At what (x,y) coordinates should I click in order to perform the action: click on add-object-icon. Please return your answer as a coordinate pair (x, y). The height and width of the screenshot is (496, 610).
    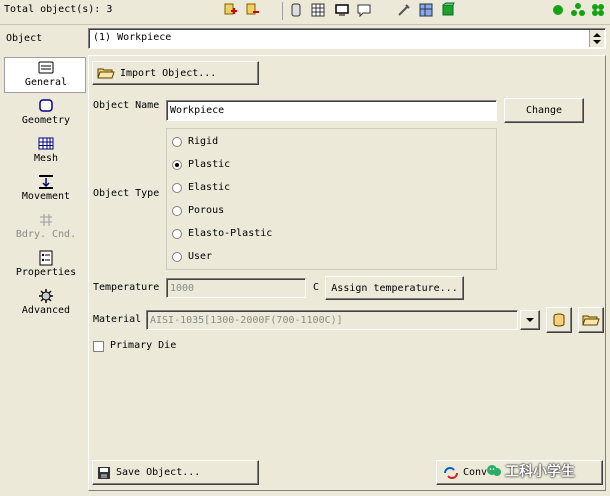
    Looking at the image, I should click on (230, 10).